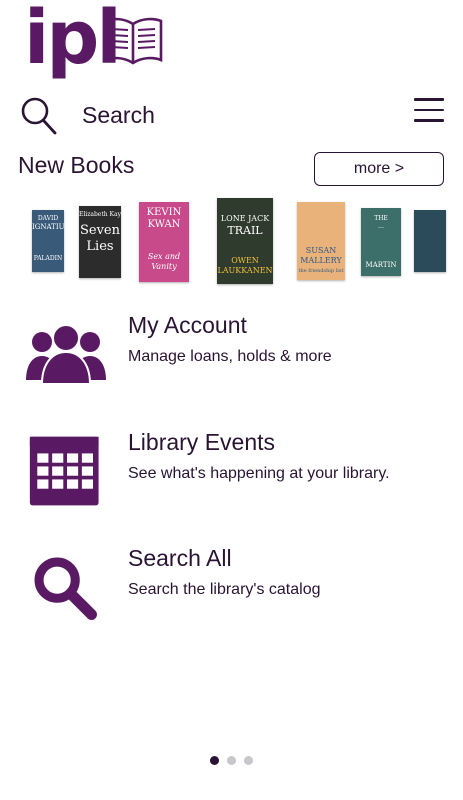 The image size is (463, 800). What do you see at coordinates (202, 442) in the screenshot?
I see `library-events-title: Library Events` at bounding box center [202, 442].